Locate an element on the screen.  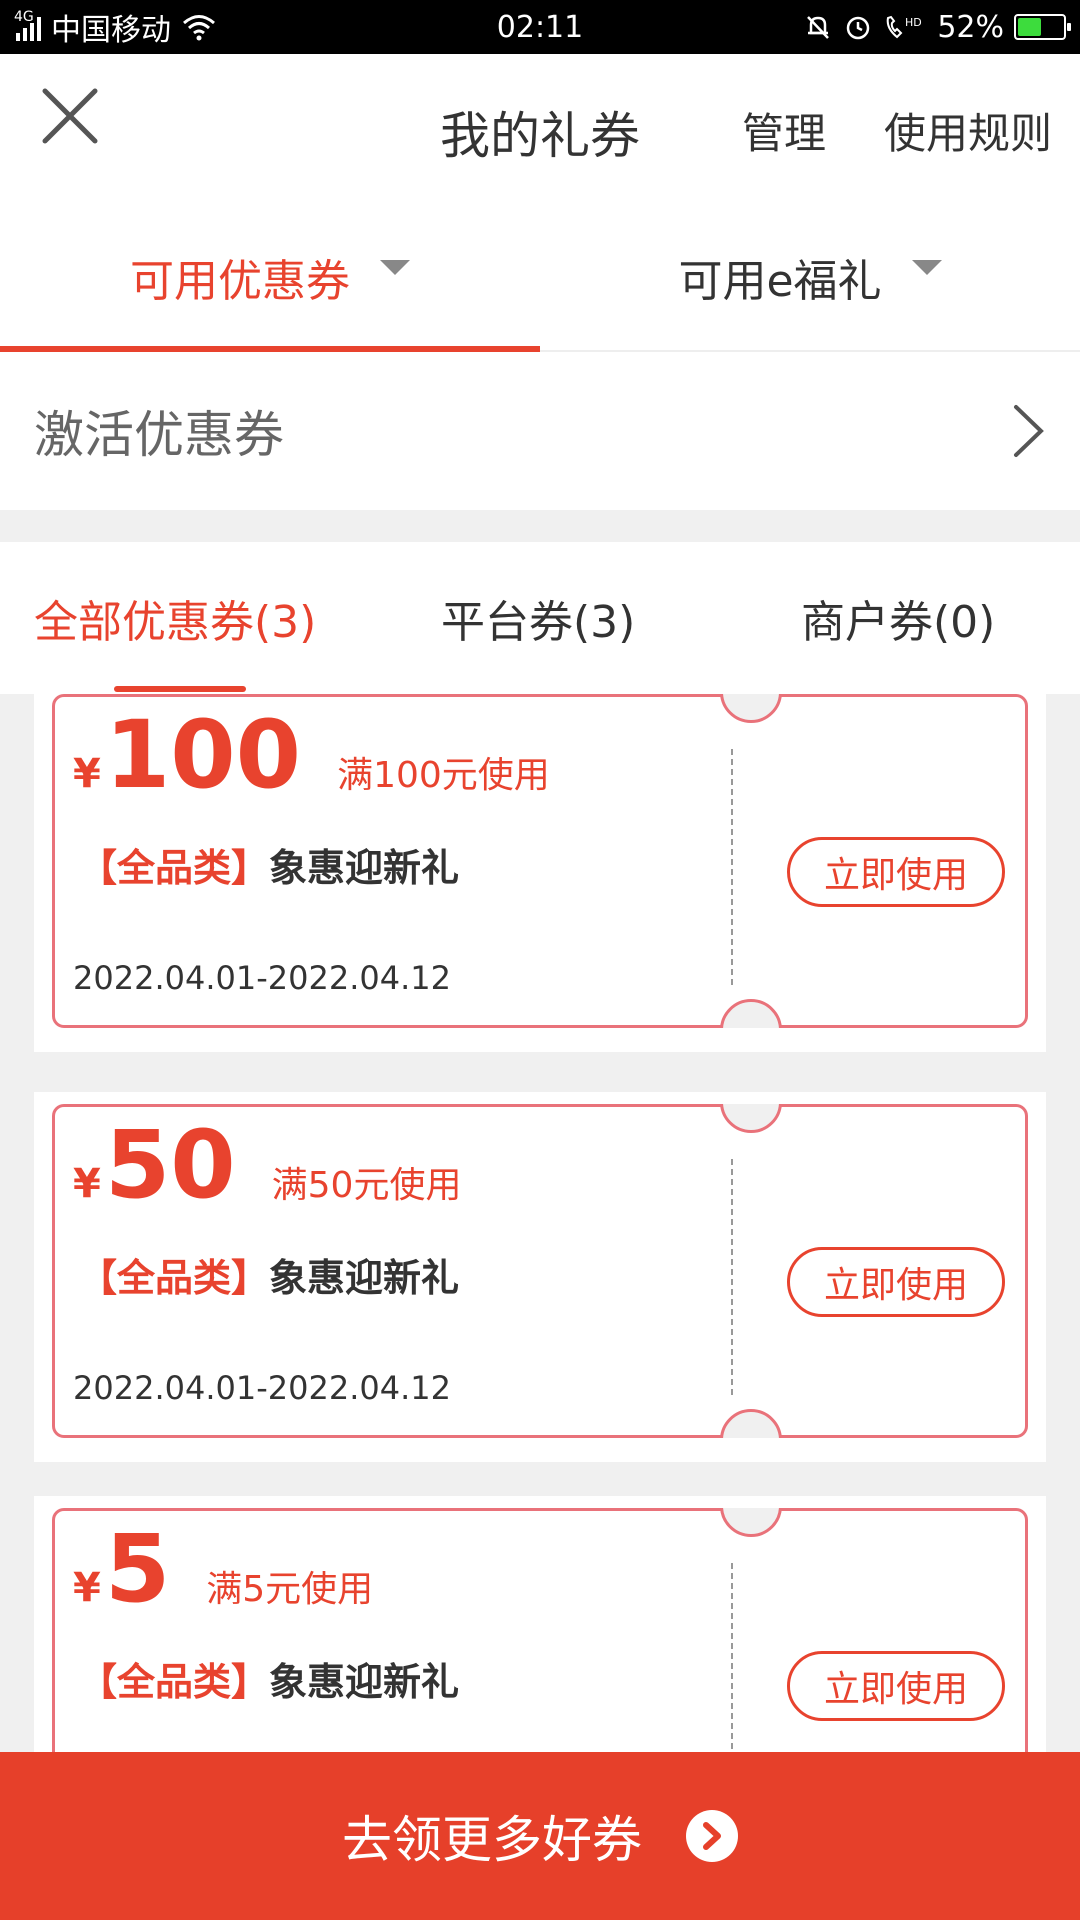
hd-call-icon: HD is located at coordinates (904, 27).